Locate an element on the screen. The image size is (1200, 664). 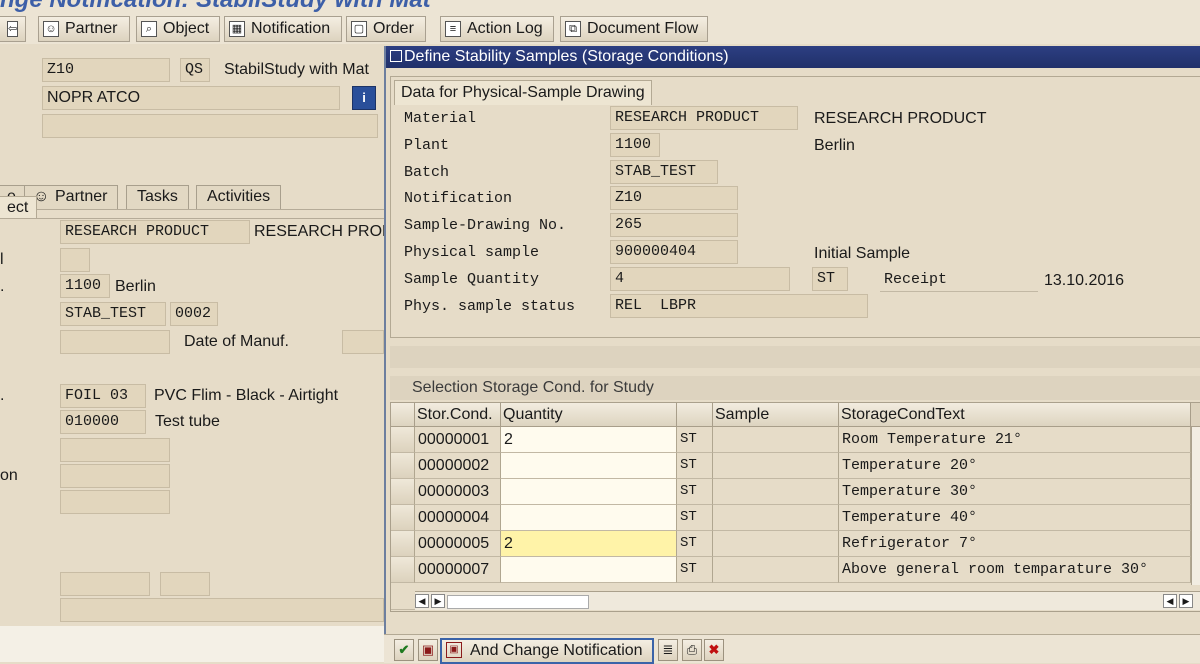
notification-button: ▦ Notification is located at coordinates (283, 29).